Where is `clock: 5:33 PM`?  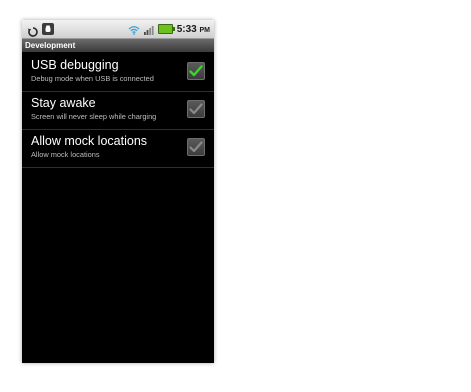
clock: 5:33 PM is located at coordinates (193, 29).